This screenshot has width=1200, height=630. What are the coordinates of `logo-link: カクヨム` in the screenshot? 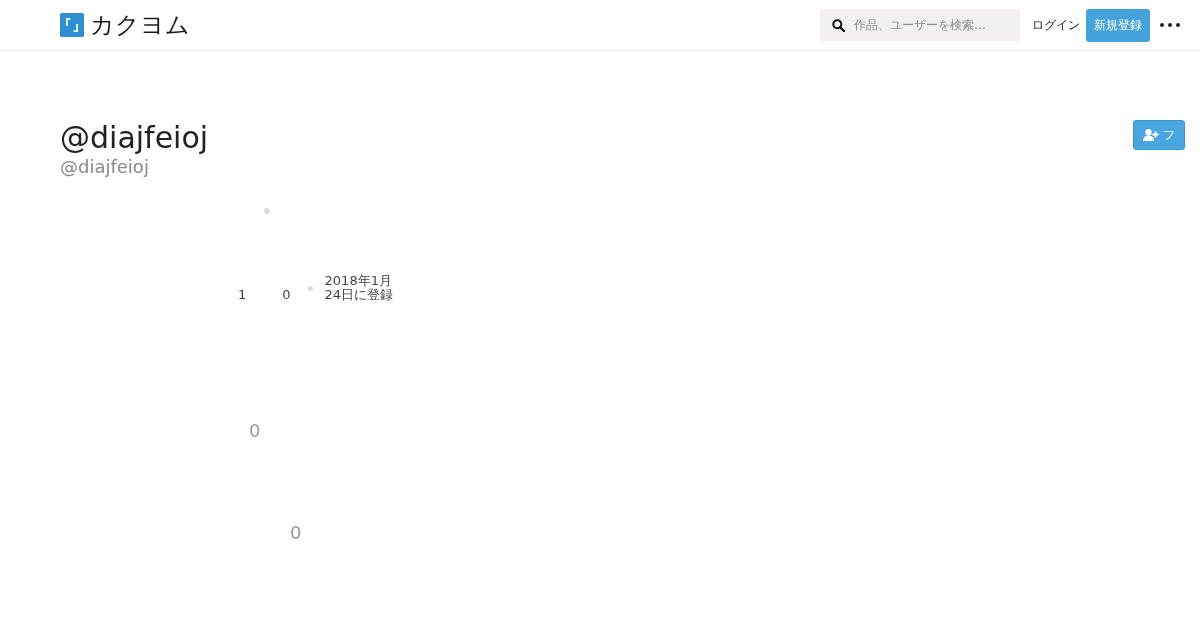 It's located at (125, 25).